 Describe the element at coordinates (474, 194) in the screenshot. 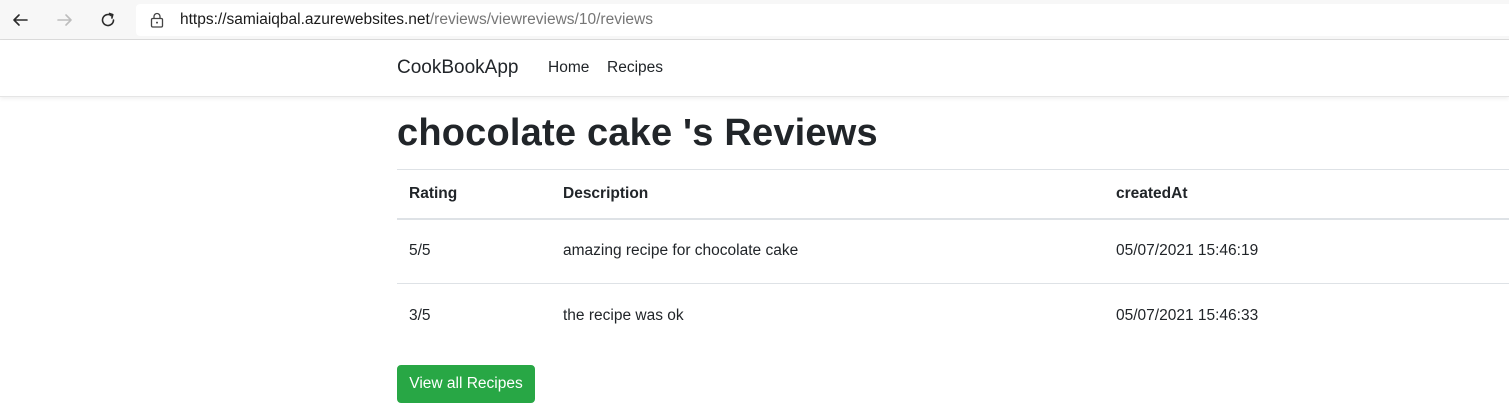

I see `header-rating: Rating` at that location.